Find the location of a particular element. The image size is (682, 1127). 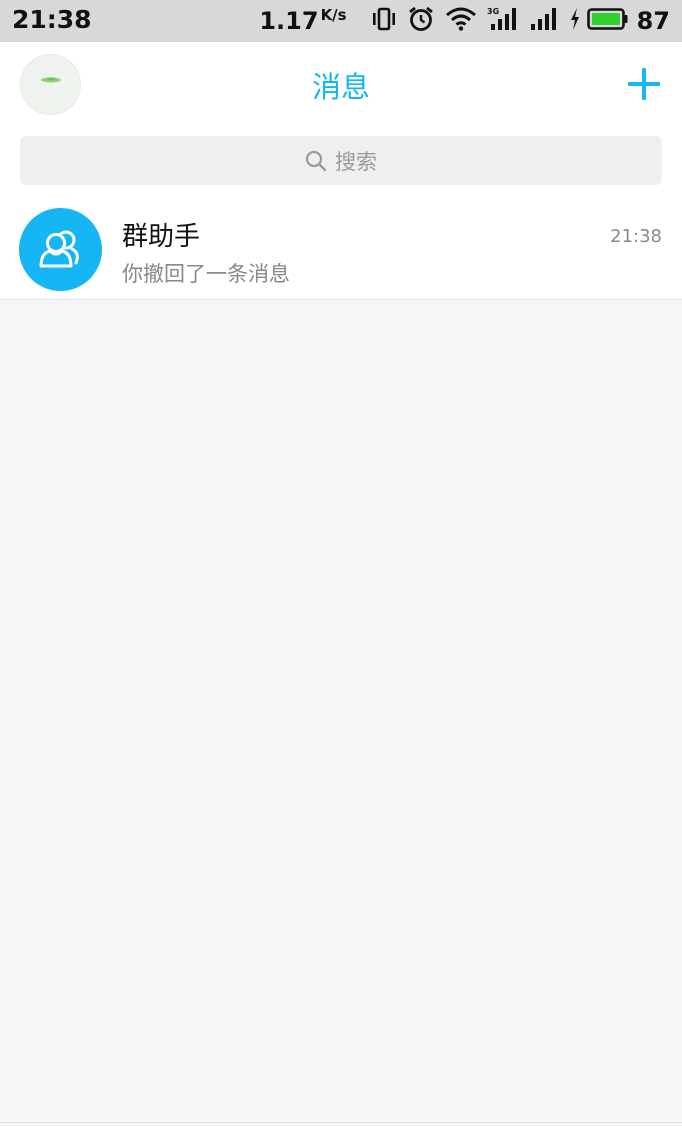

group-icon is located at coordinates (59, 248).